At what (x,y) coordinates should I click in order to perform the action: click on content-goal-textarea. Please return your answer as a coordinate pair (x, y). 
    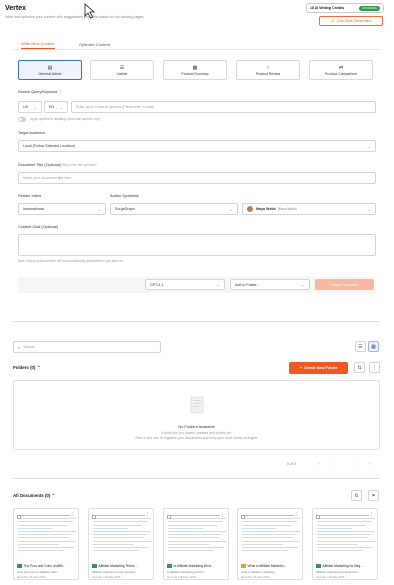
    Looking at the image, I should click on (197, 245).